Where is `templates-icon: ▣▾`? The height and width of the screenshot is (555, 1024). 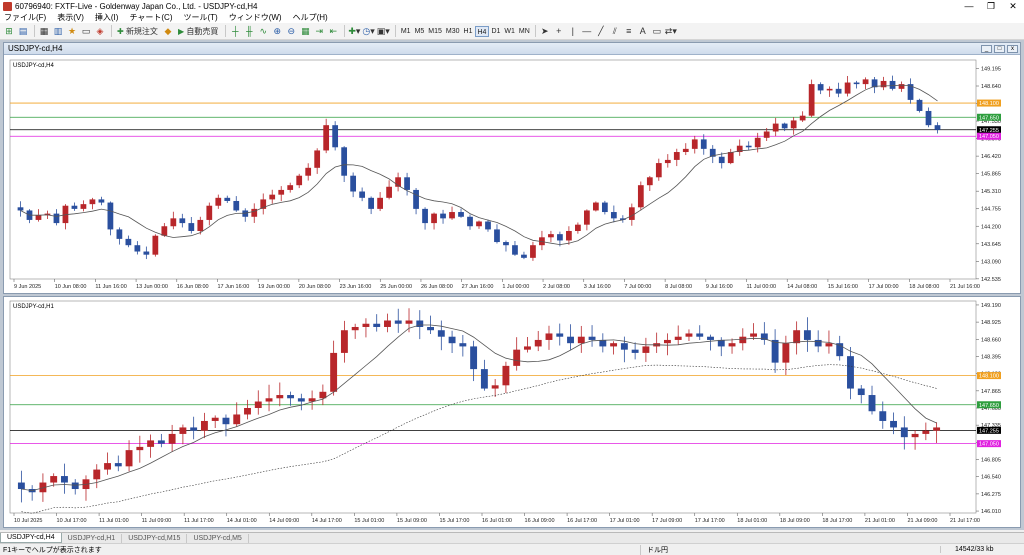 templates-icon: ▣▾ is located at coordinates (383, 31).